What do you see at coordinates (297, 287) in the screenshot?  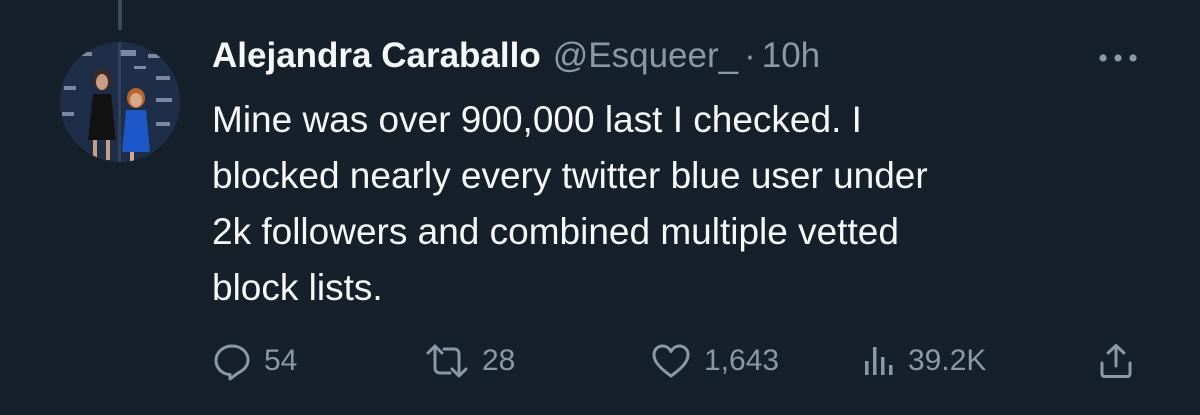 I see `tweet-text-line: block lists.` at bounding box center [297, 287].